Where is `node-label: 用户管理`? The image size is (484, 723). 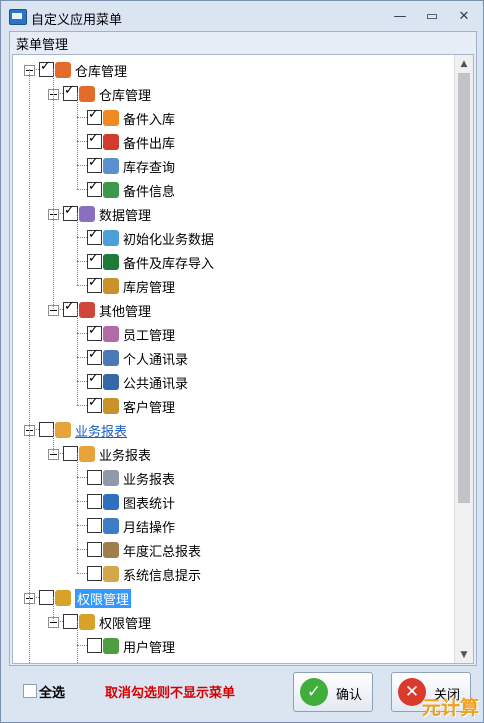 node-label: 用户管理 is located at coordinates (149, 646).